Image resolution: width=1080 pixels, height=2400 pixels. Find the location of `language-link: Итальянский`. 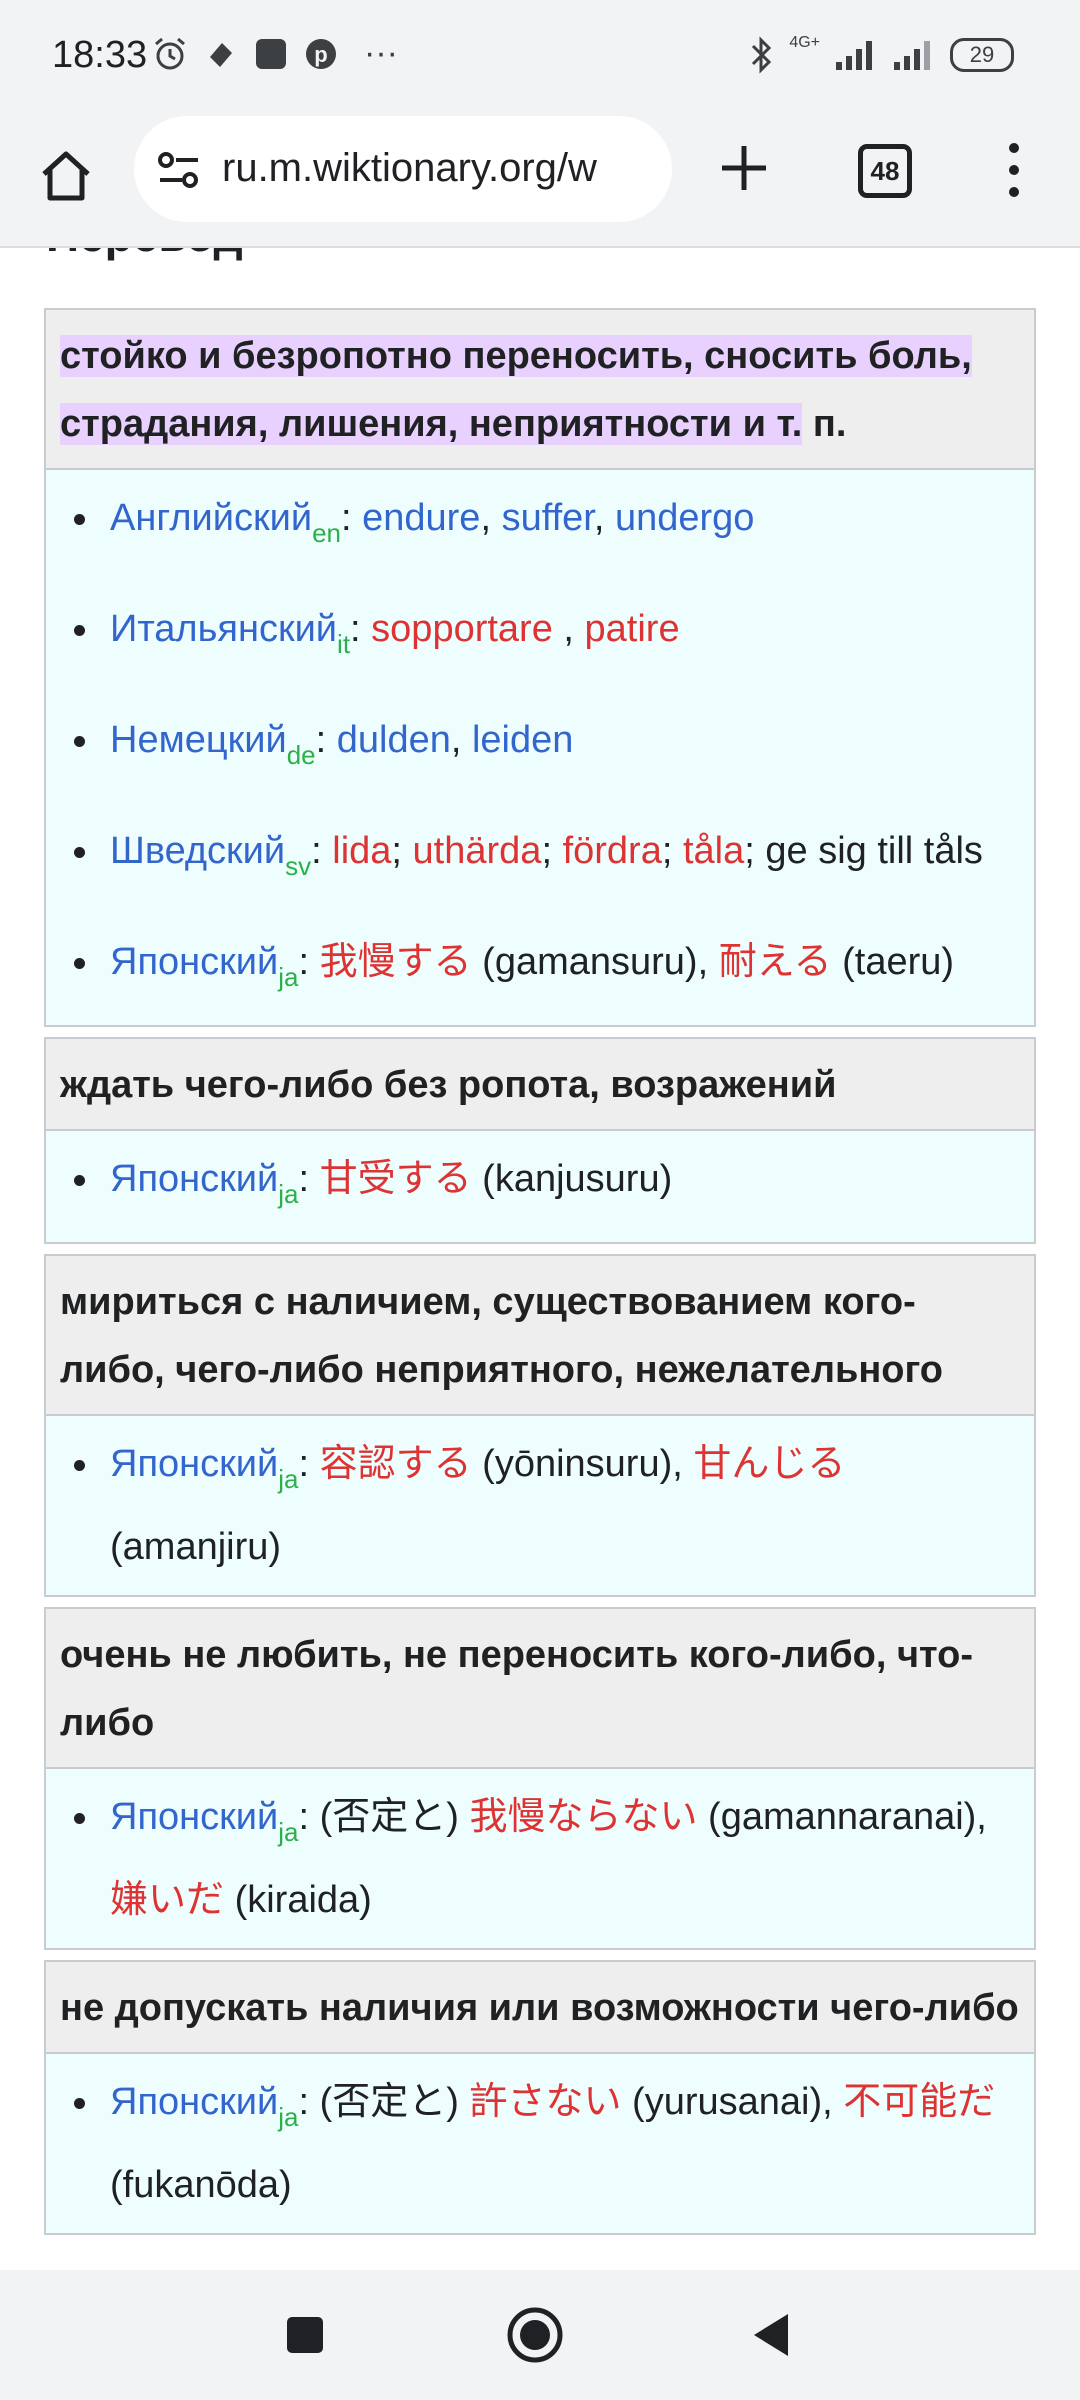

language-link: Итальянский is located at coordinates (223, 629).